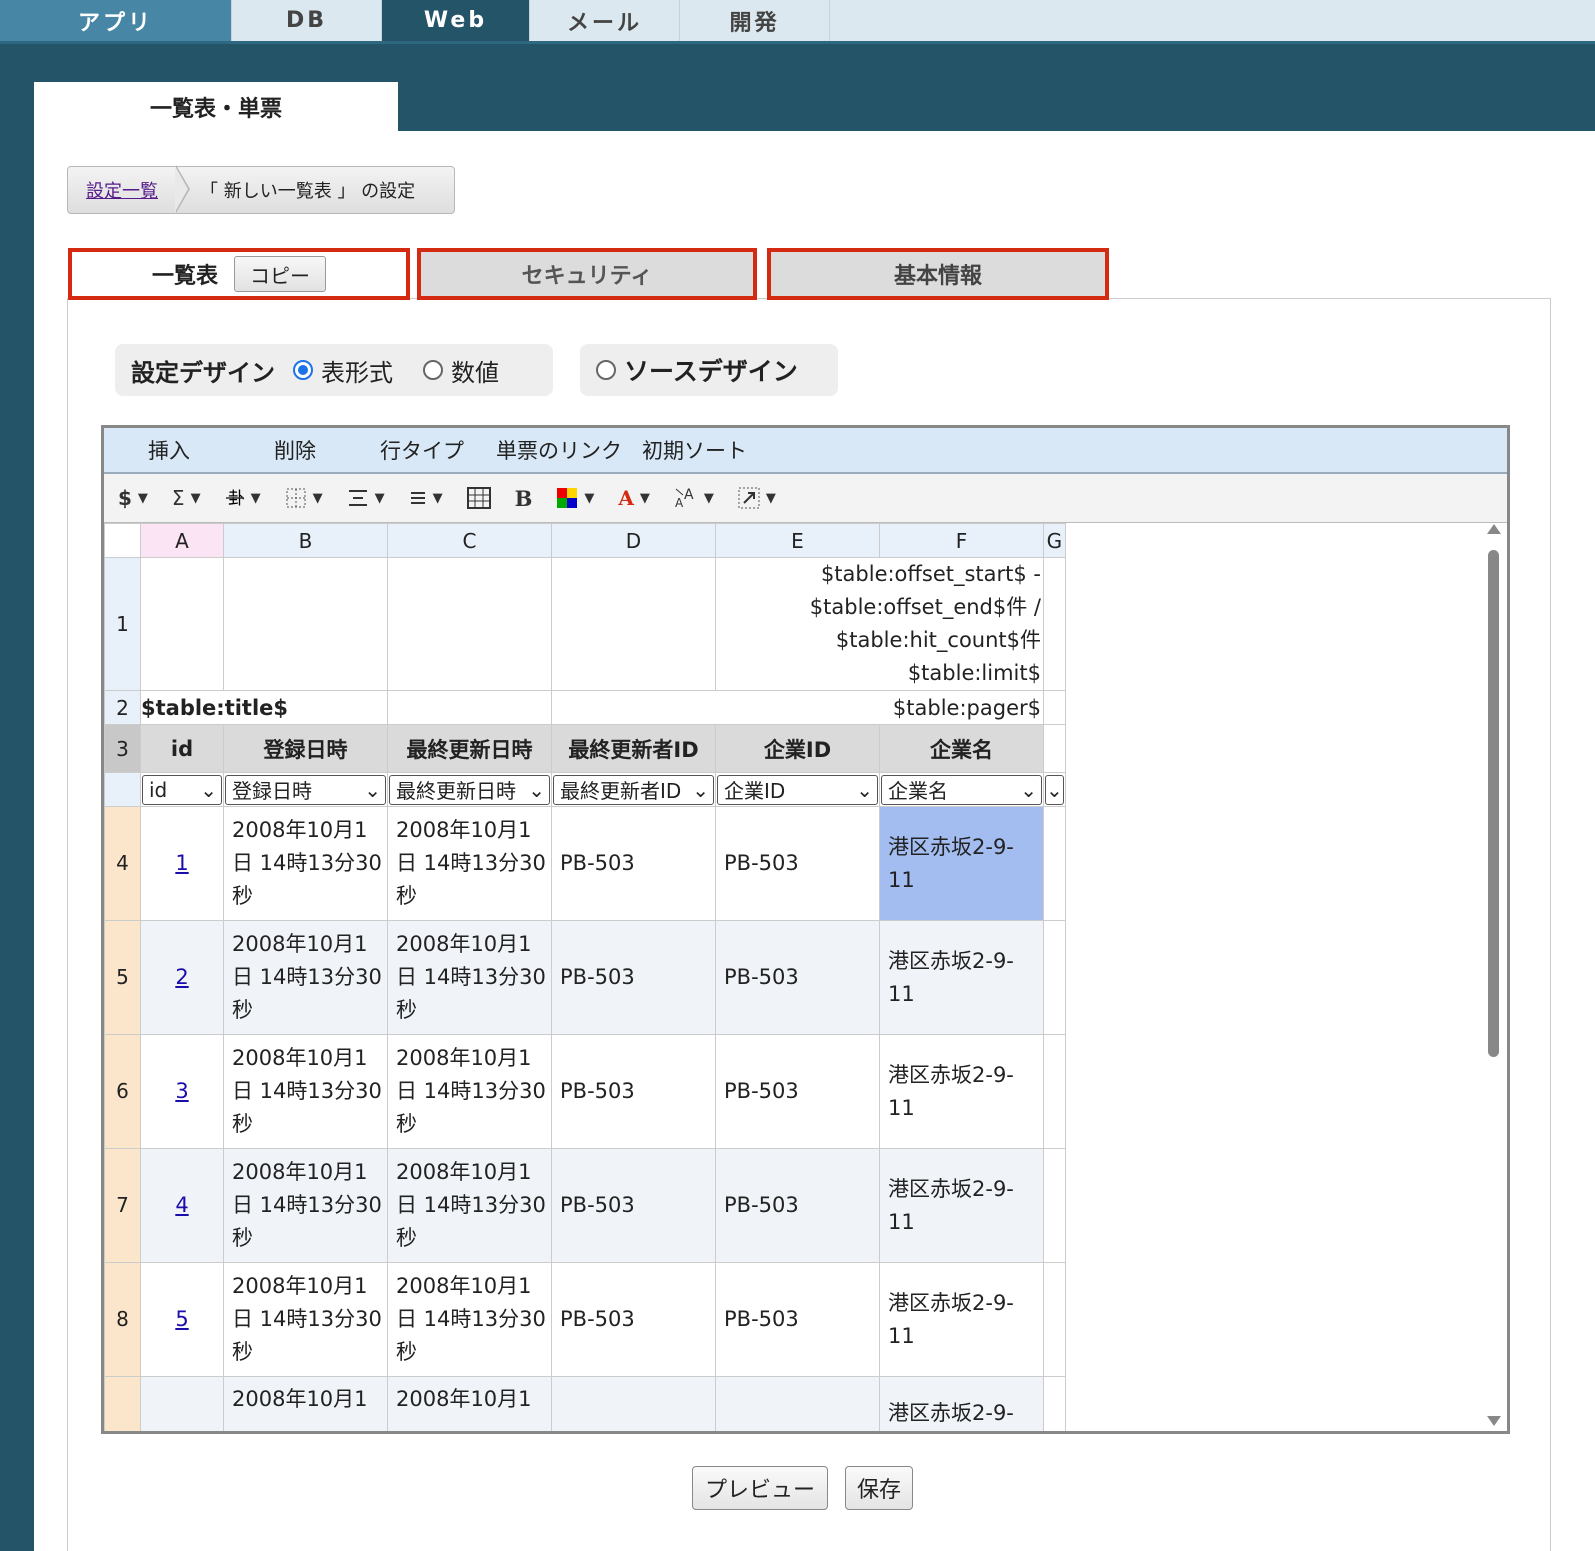 Image resolution: width=1595 pixels, height=1551 pixels. I want to click on save-button: 保存, so click(879, 1488).